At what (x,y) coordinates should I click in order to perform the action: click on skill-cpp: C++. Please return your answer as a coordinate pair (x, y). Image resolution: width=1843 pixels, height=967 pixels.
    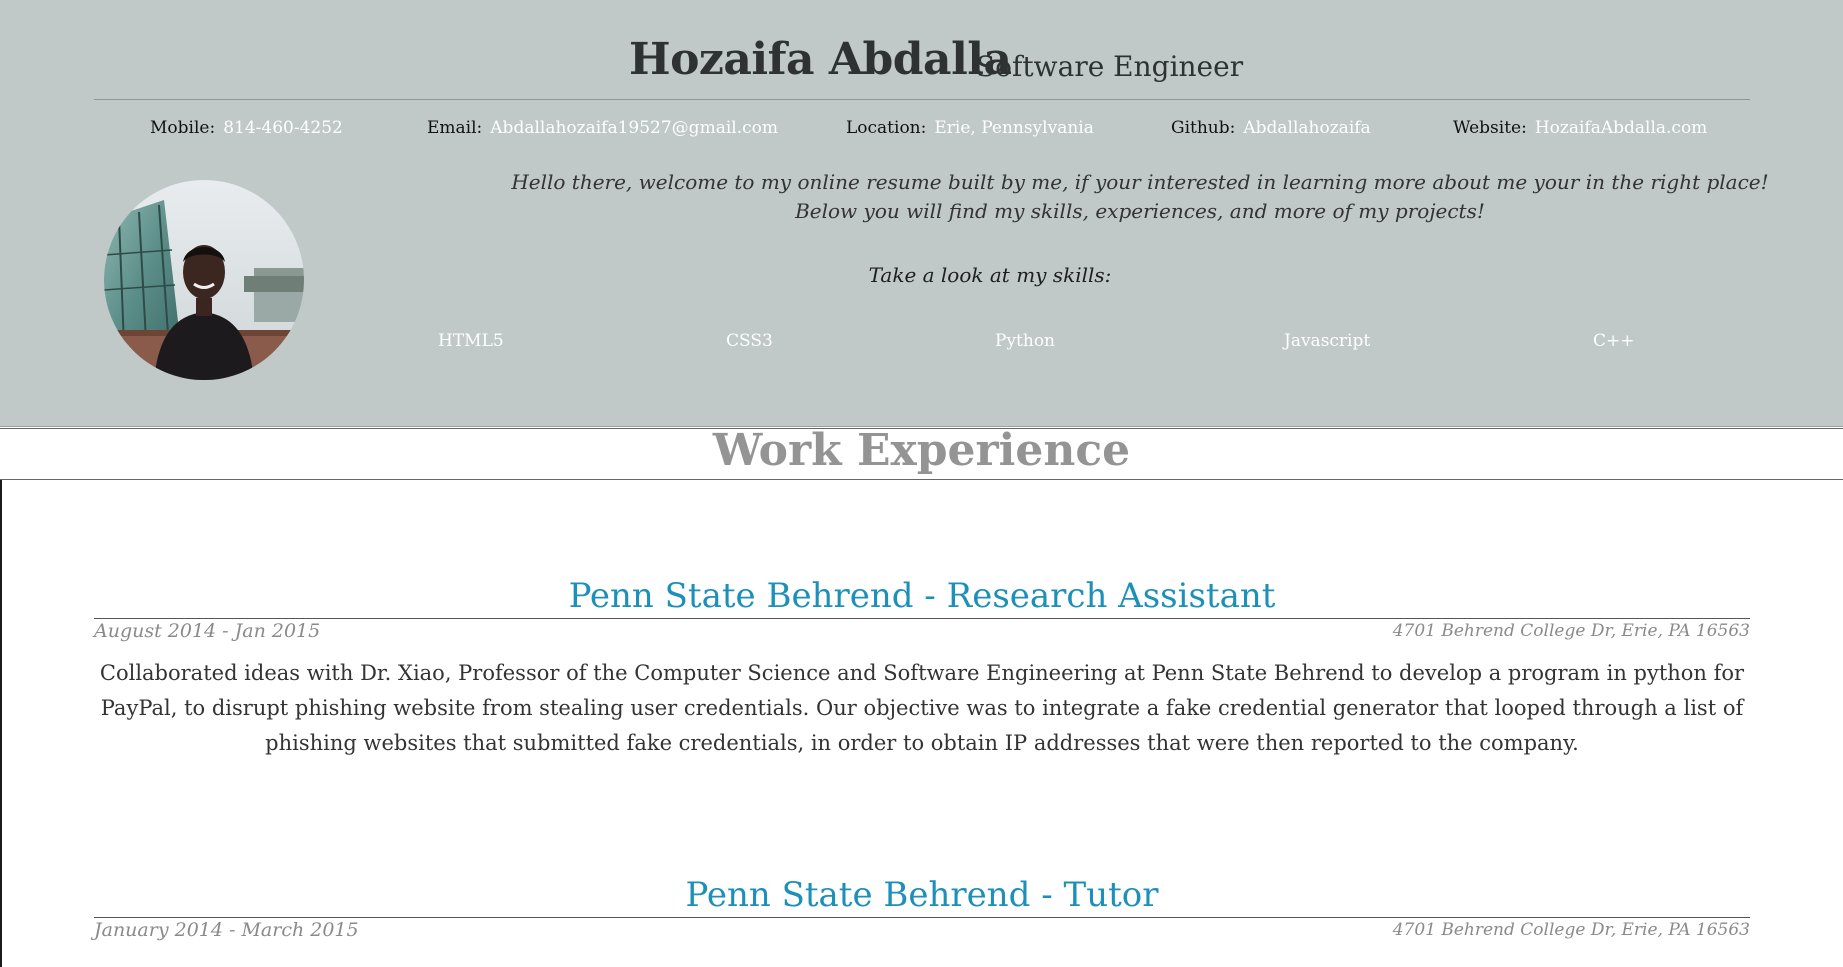
    Looking at the image, I should click on (1614, 341).